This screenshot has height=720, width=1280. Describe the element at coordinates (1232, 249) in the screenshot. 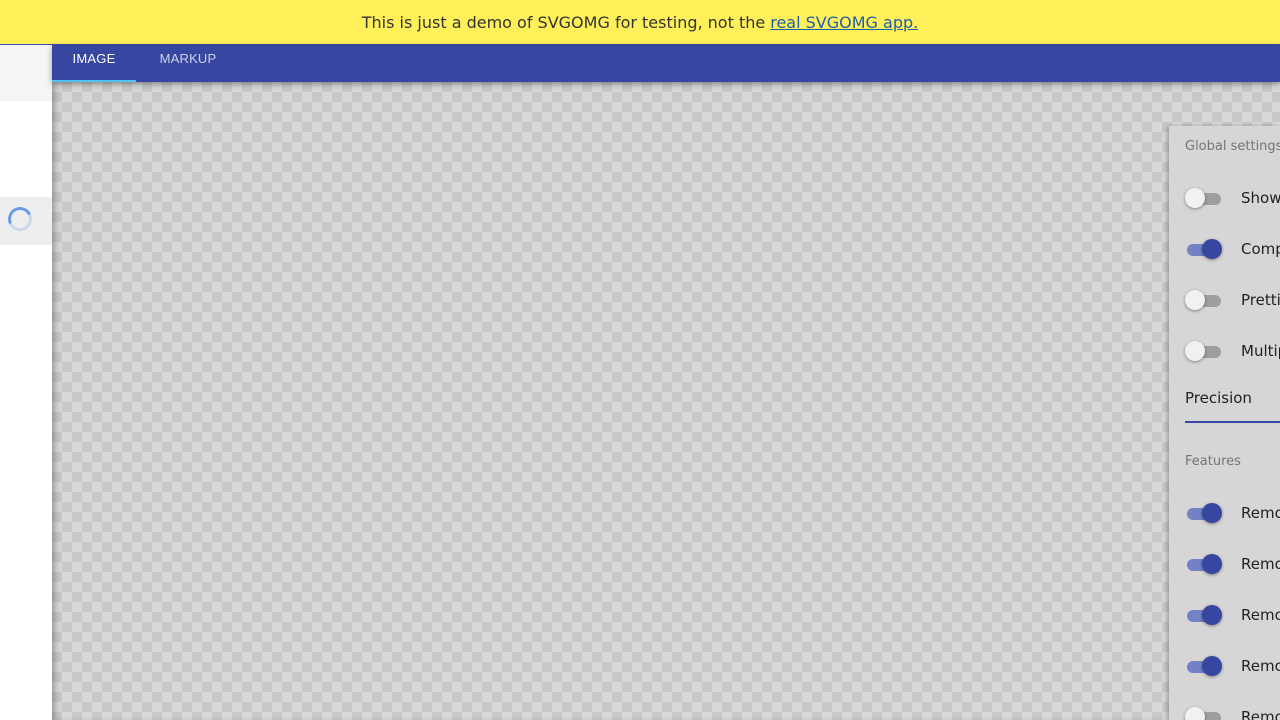

I see `setting-compare: Comp` at that location.